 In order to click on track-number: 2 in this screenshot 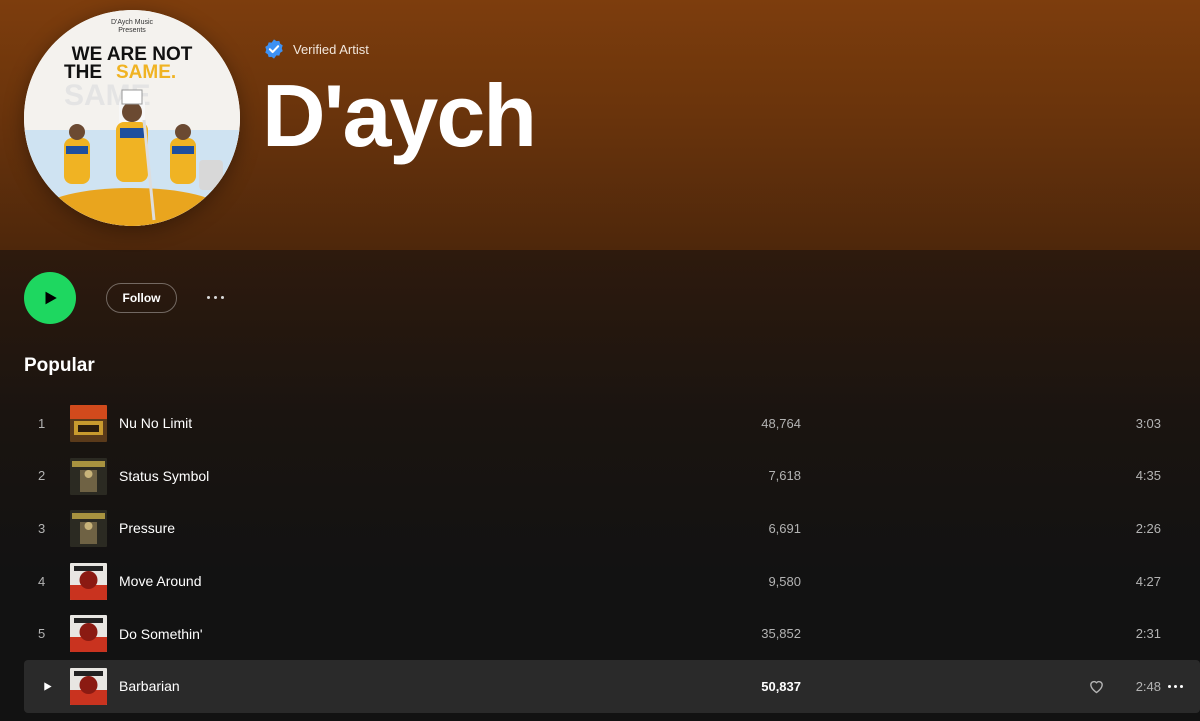, I will do `click(42, 476)`.